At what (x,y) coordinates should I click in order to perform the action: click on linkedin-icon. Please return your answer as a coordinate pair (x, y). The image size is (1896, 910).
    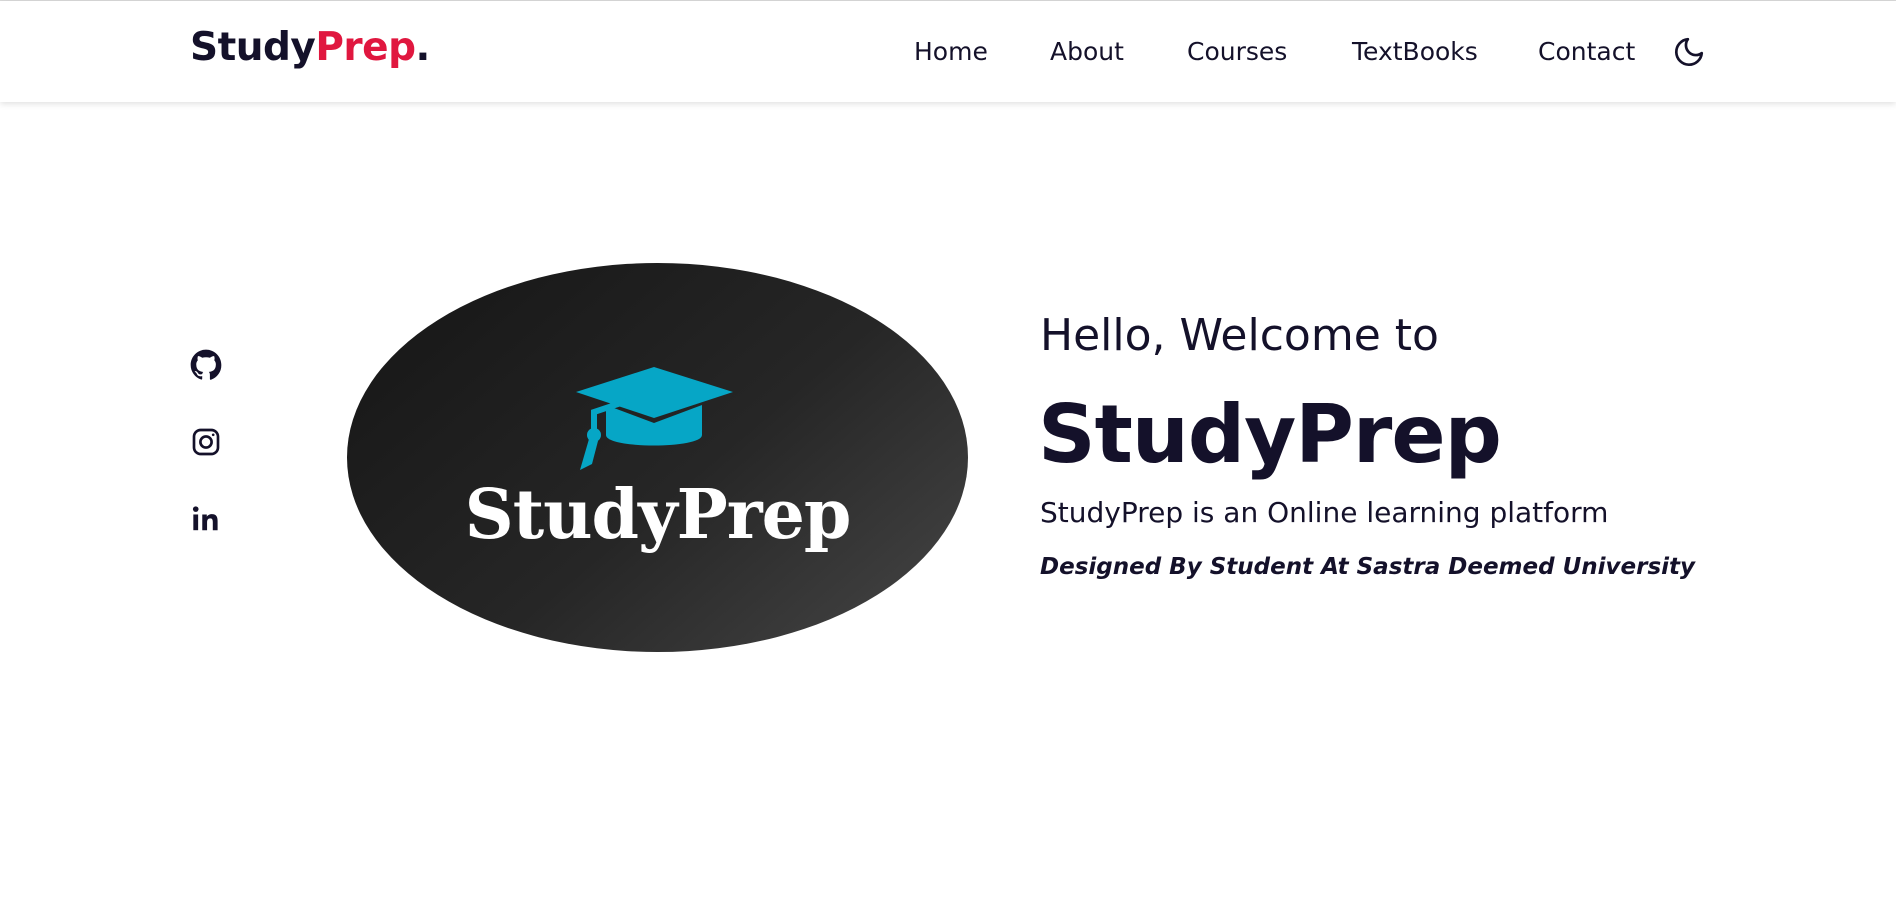
    Looking at the image, I should click on (205, 518).